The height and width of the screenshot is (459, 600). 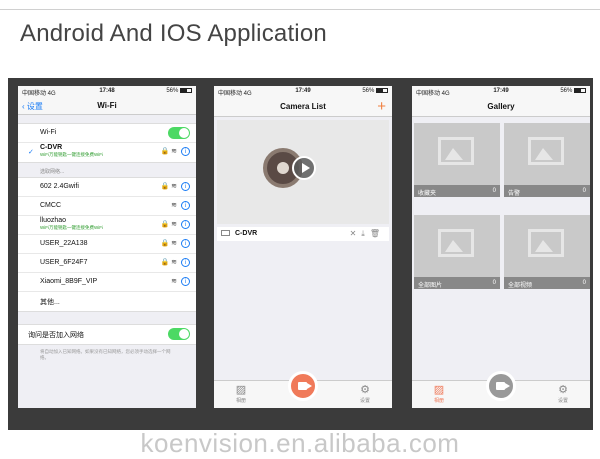 What do you see at coordinates (107, 206) in the screenshot?
I see `network-row: CMCC ≋ i` at bounding box center [107, 206].